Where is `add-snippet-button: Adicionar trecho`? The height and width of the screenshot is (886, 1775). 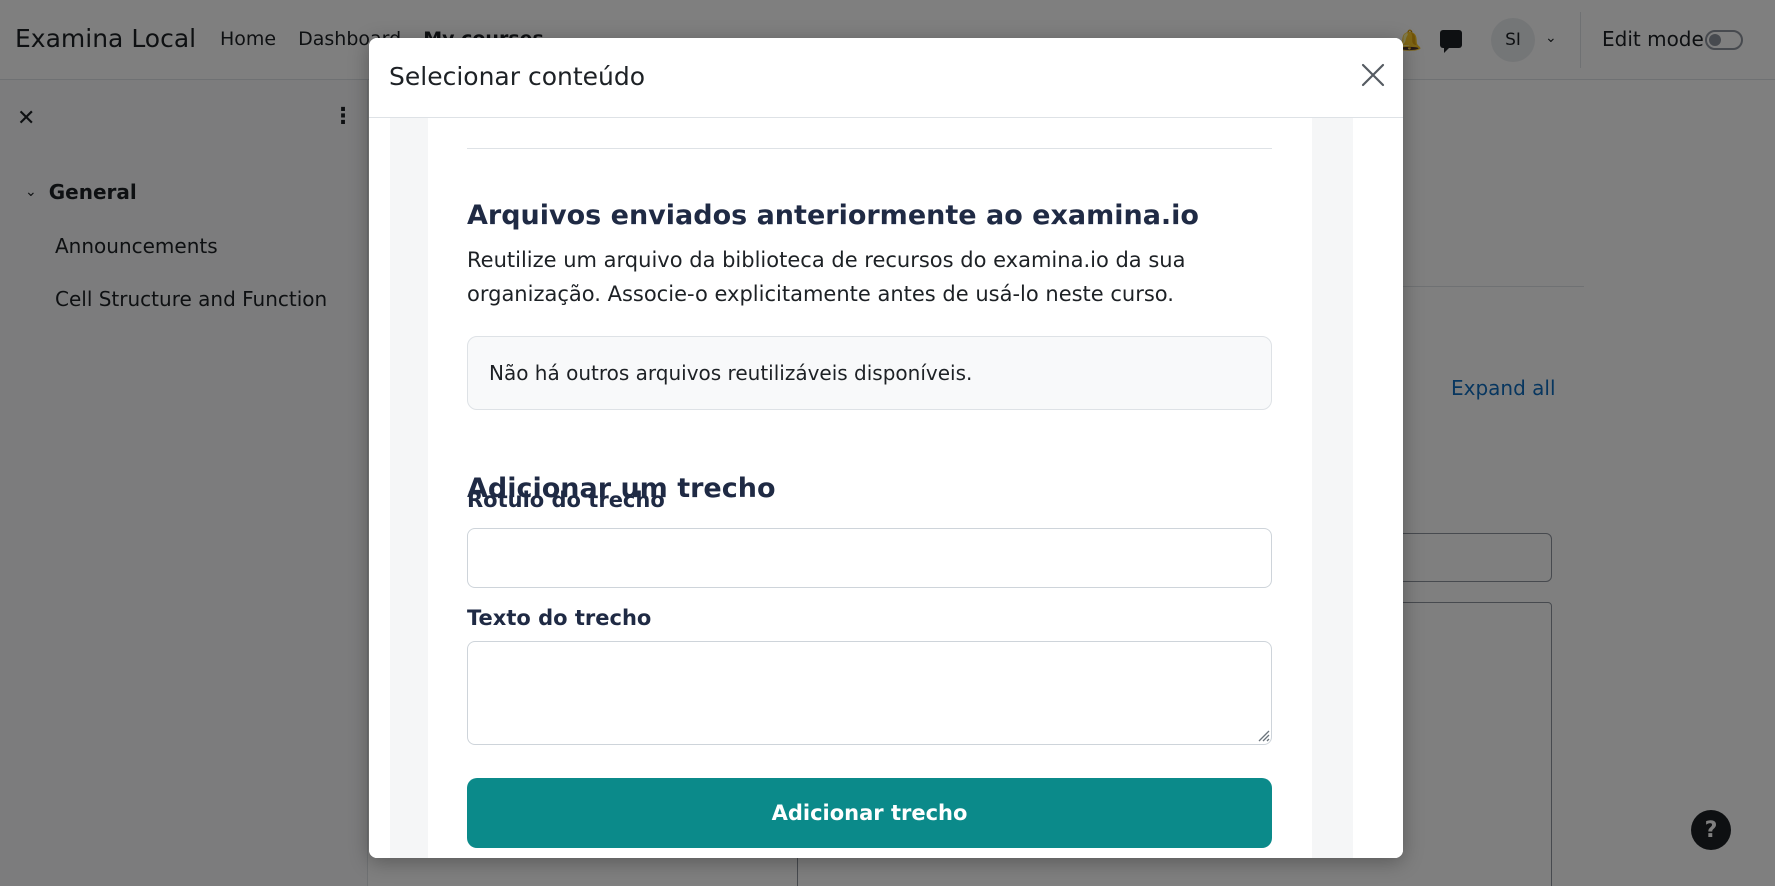
add-snippet-button: Adicionar trecho is located at coordinates (869, 813).